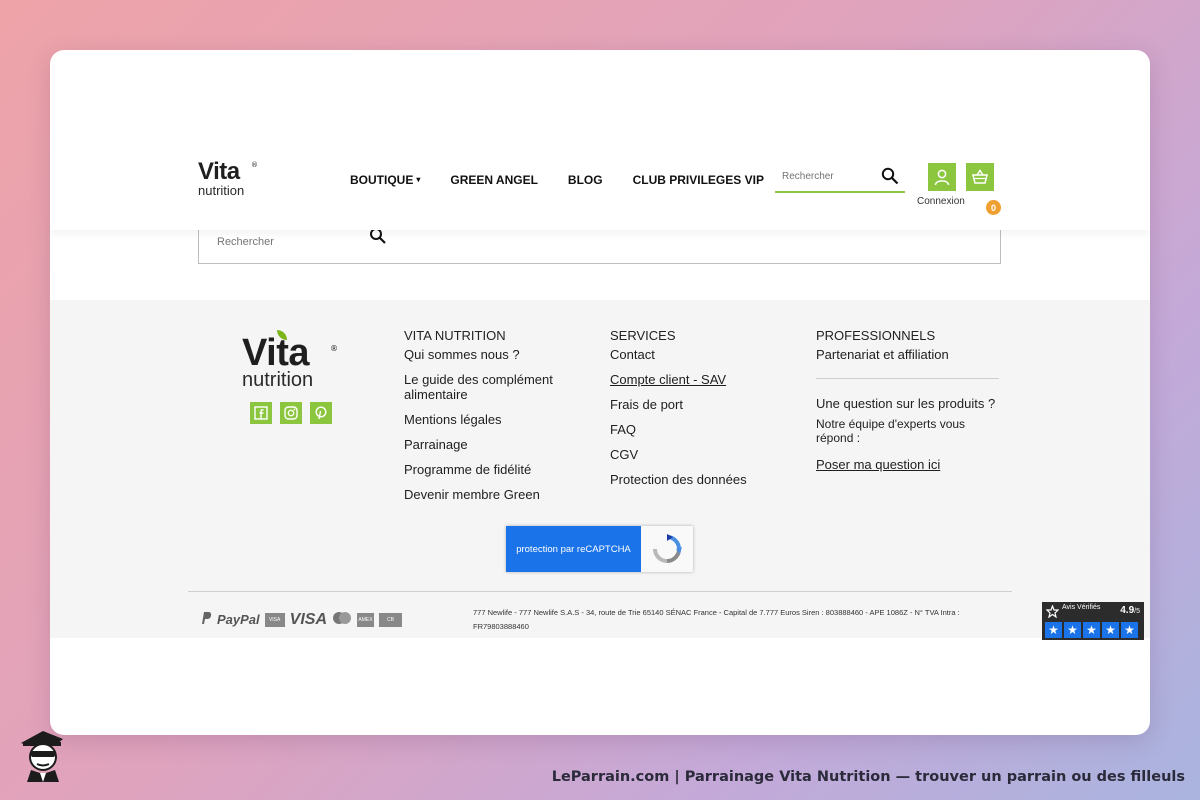 The width and height of the screenshot is (1200, 800). What do you see at coordinates (418, 179) in the screenshot?
I see `chevron-down-icon: ▾` at bounding box center [418, 179].